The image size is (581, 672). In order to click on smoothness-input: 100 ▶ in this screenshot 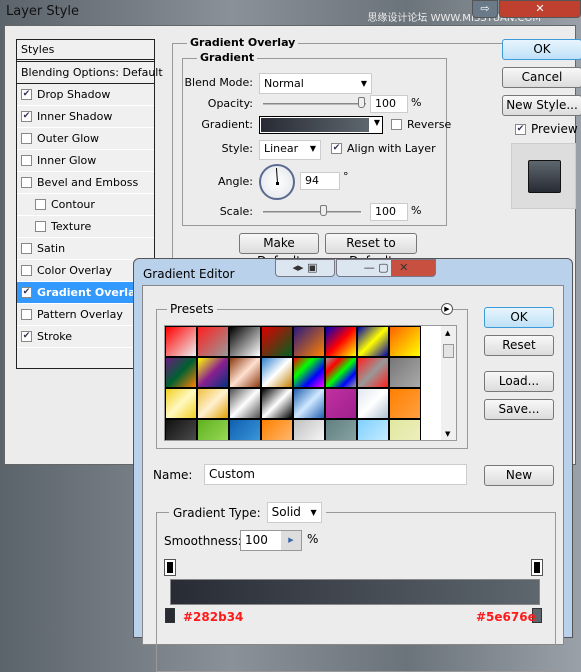, I will do `click(271, 540)`.